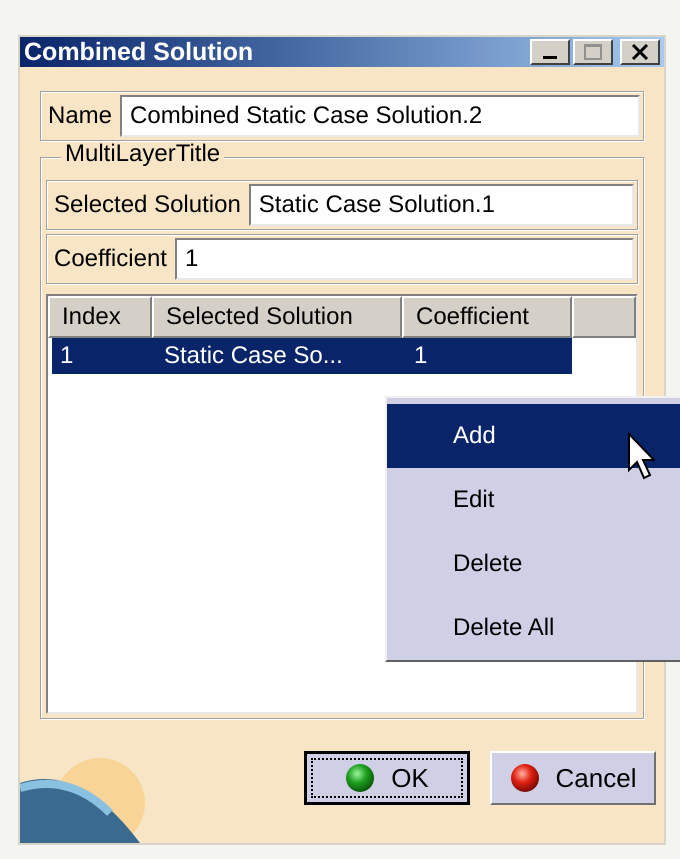  Describe the element at coordinates (100, 317) in the screenshot. I see `column-header: Index` at that location.